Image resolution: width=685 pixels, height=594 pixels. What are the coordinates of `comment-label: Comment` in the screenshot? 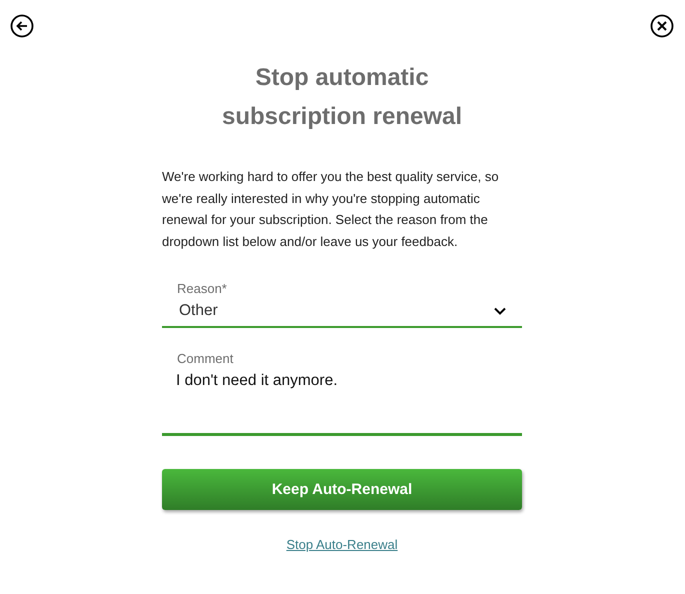 It's located at (205, 359).